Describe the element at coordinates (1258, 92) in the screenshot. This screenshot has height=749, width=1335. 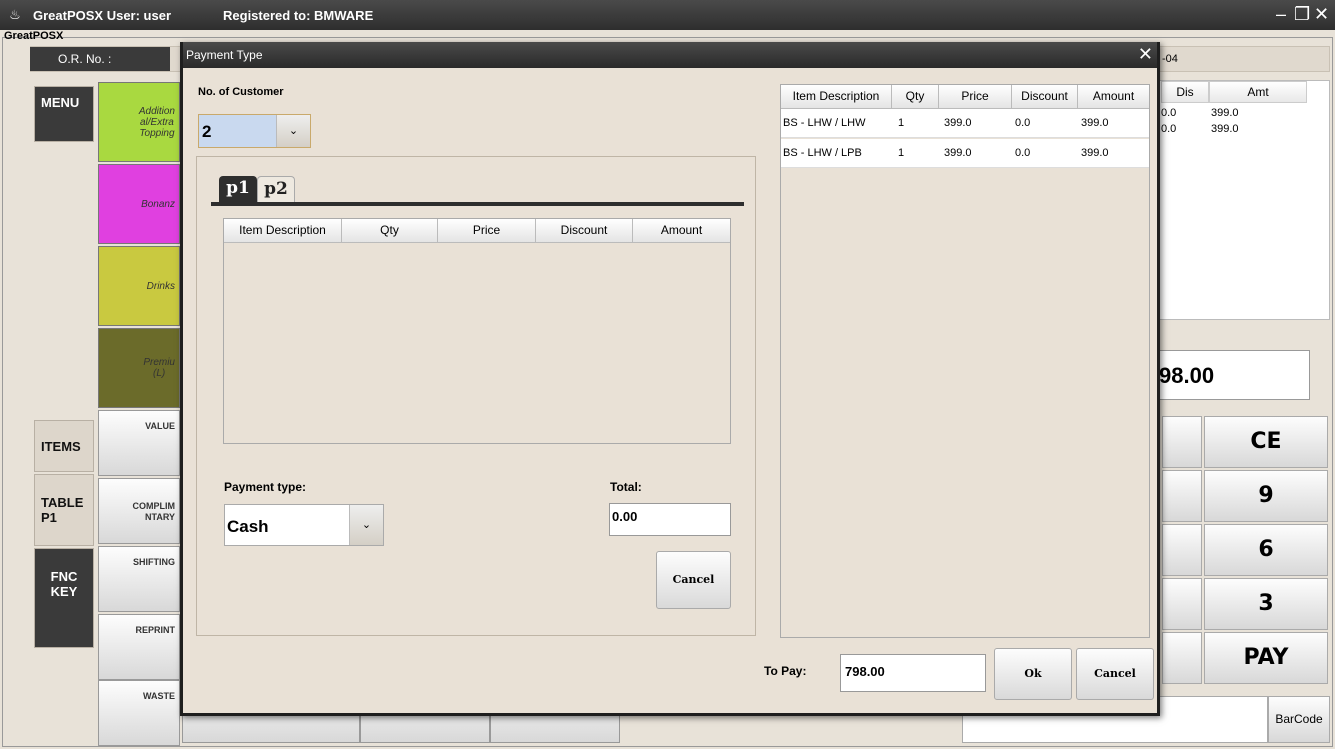
I see `order-col-amt: Amt` at that location.